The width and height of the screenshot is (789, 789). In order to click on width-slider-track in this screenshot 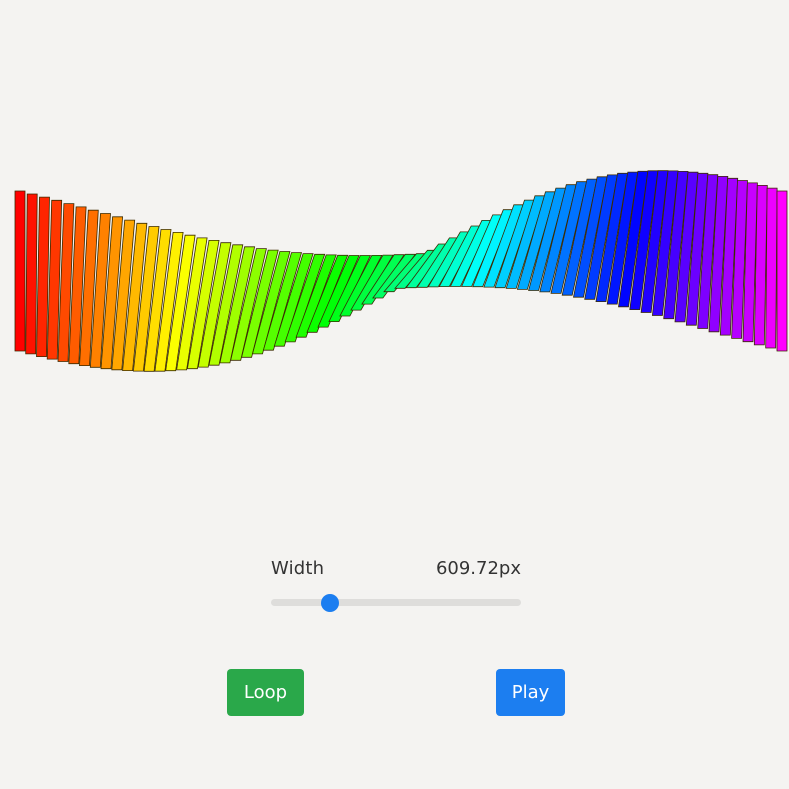, I will do `click(396, 602)`.